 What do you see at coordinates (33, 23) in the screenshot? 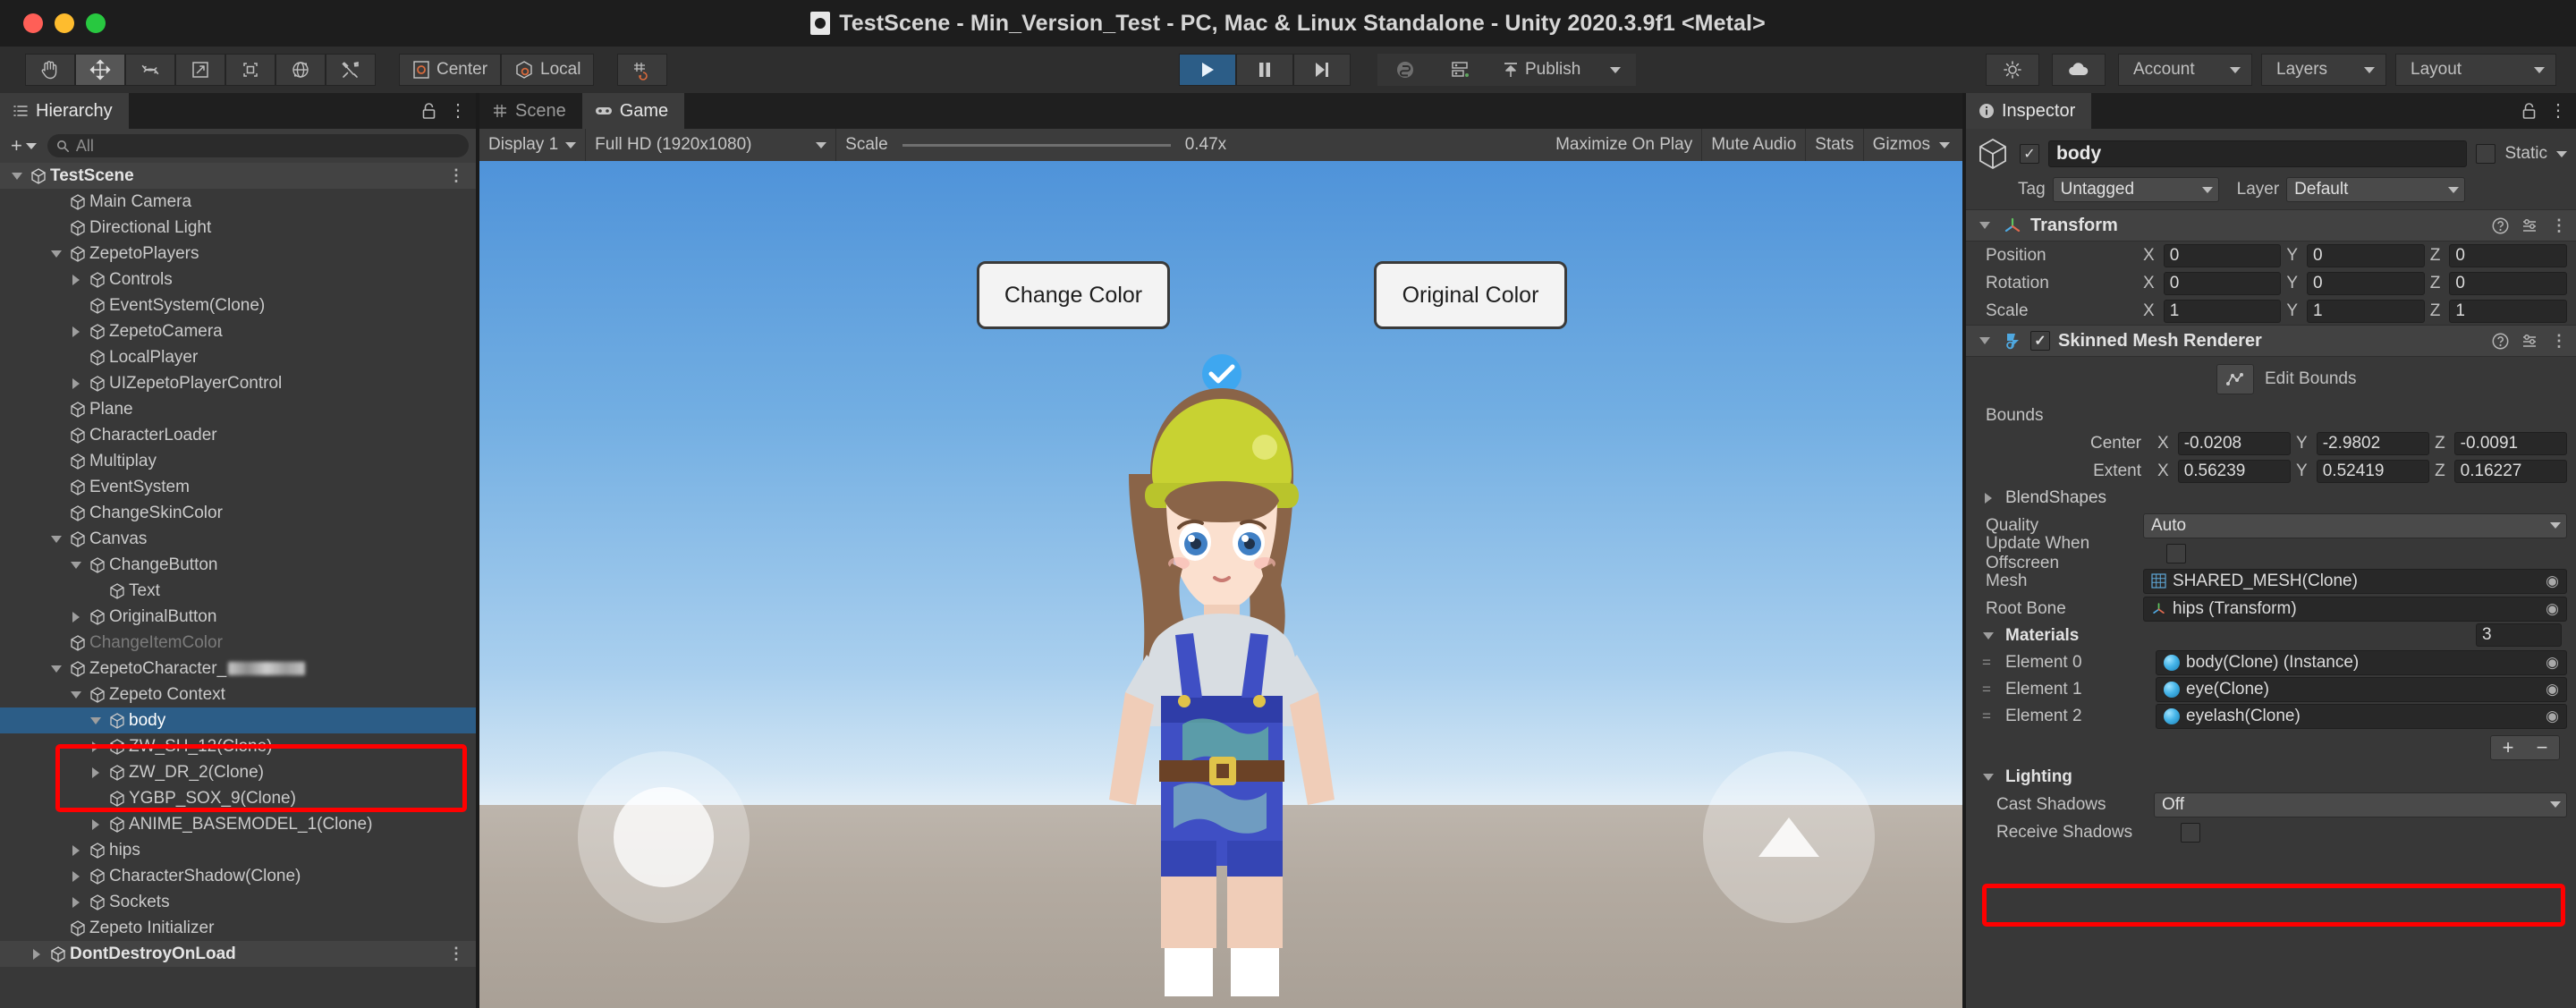
I see `close-button` at bounding box center [33, 23].